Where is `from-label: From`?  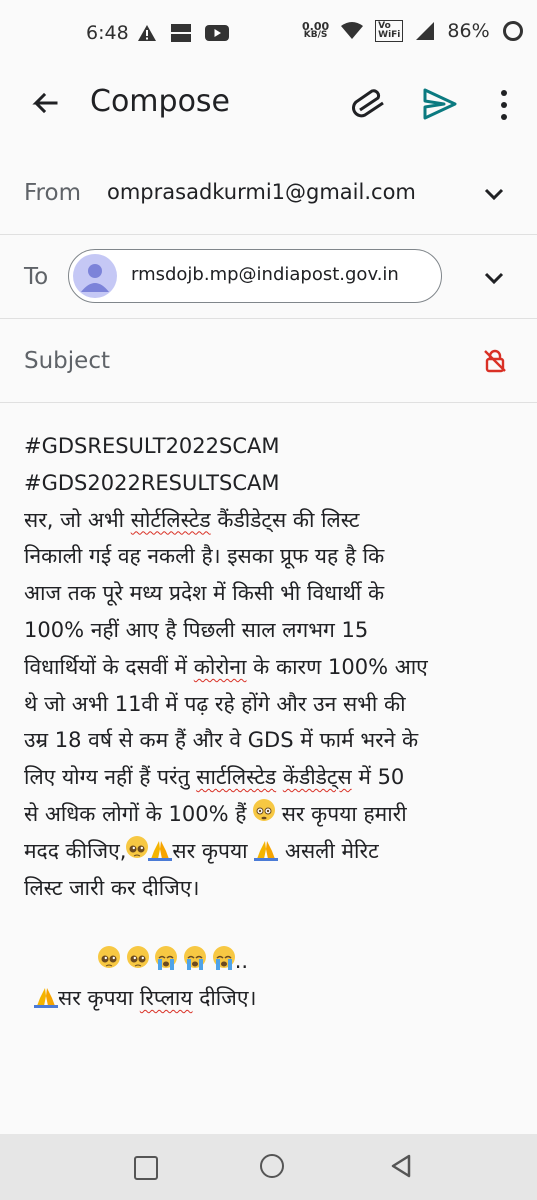 from-label: From is located at coordinates (52, 193).